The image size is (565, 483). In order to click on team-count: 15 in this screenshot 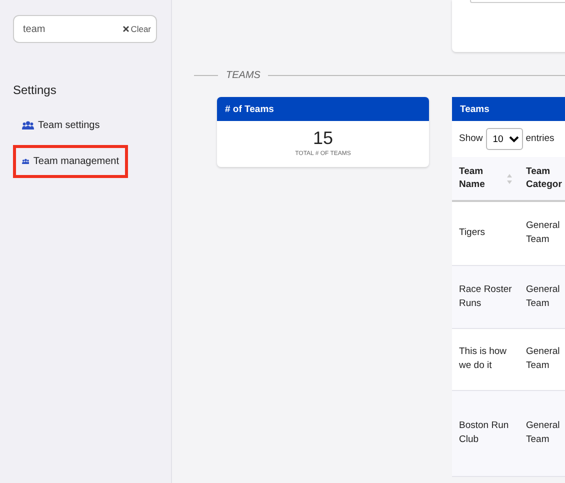, I will do `click(323, 137)`.